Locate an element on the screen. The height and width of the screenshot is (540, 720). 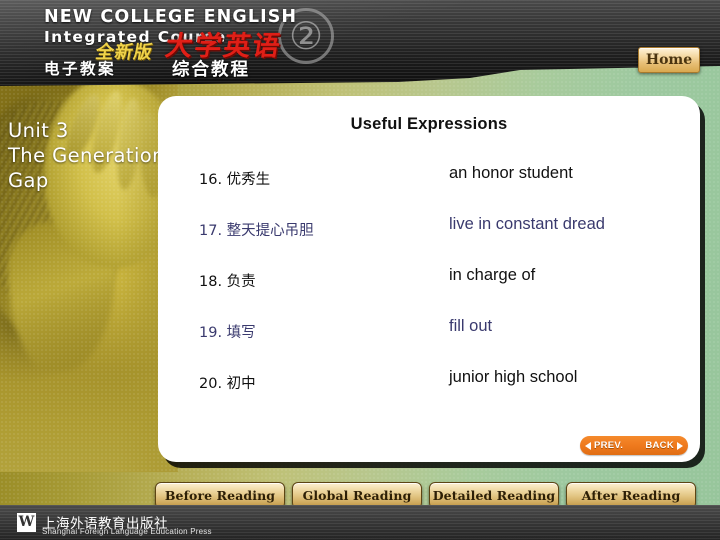
expression-row: 20. 初中 junior high school is located at coordinates (429, 395).